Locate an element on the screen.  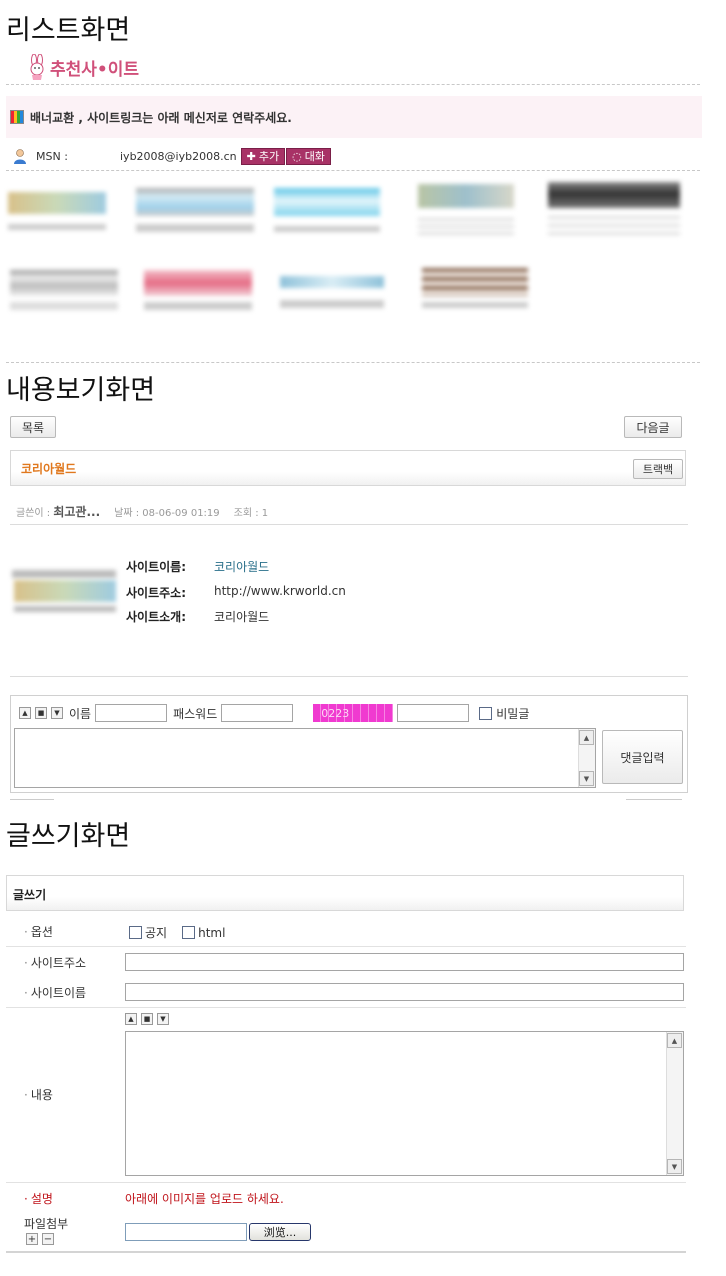
msn-row: MSN : iyb2008@iyb2008.cn ✚ 추가 ◌ 대화 is located at coordinates (171, 156).